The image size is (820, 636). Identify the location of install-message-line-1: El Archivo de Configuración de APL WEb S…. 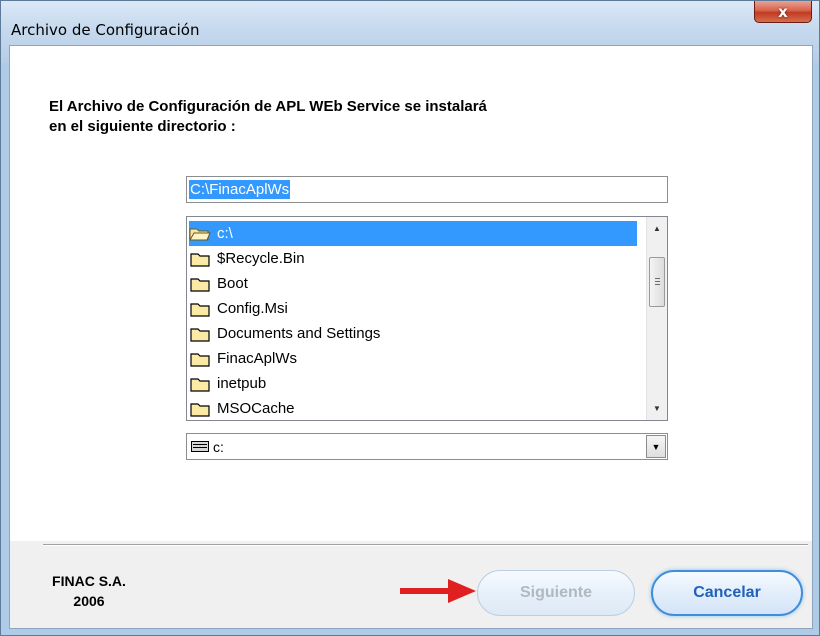
(268, 106).